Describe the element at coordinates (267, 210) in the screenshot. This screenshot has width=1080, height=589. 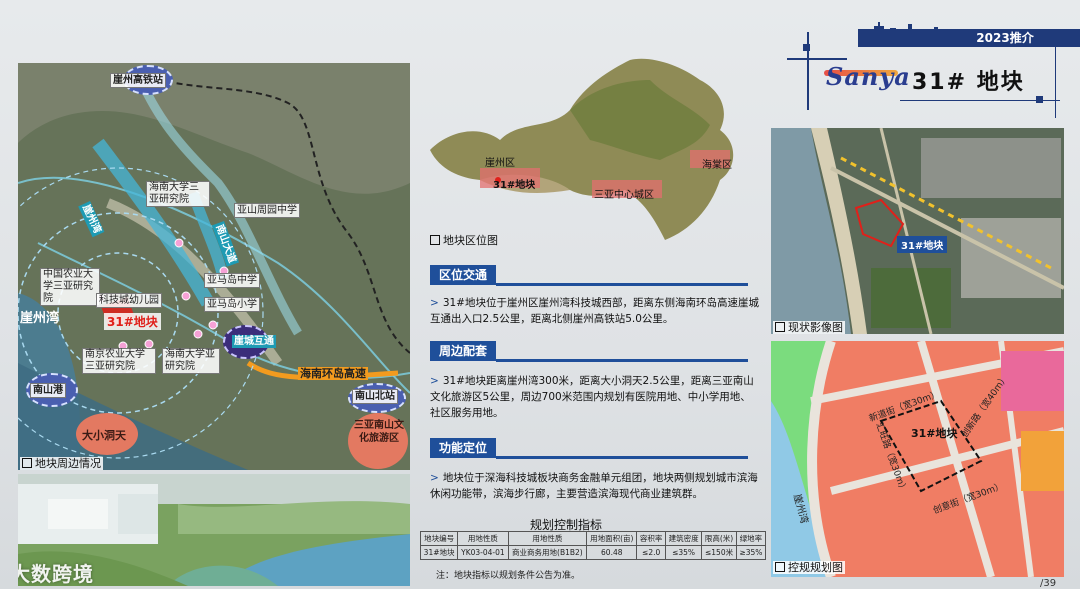
I see `middle-school-label: 亚山周园中学` at that location.